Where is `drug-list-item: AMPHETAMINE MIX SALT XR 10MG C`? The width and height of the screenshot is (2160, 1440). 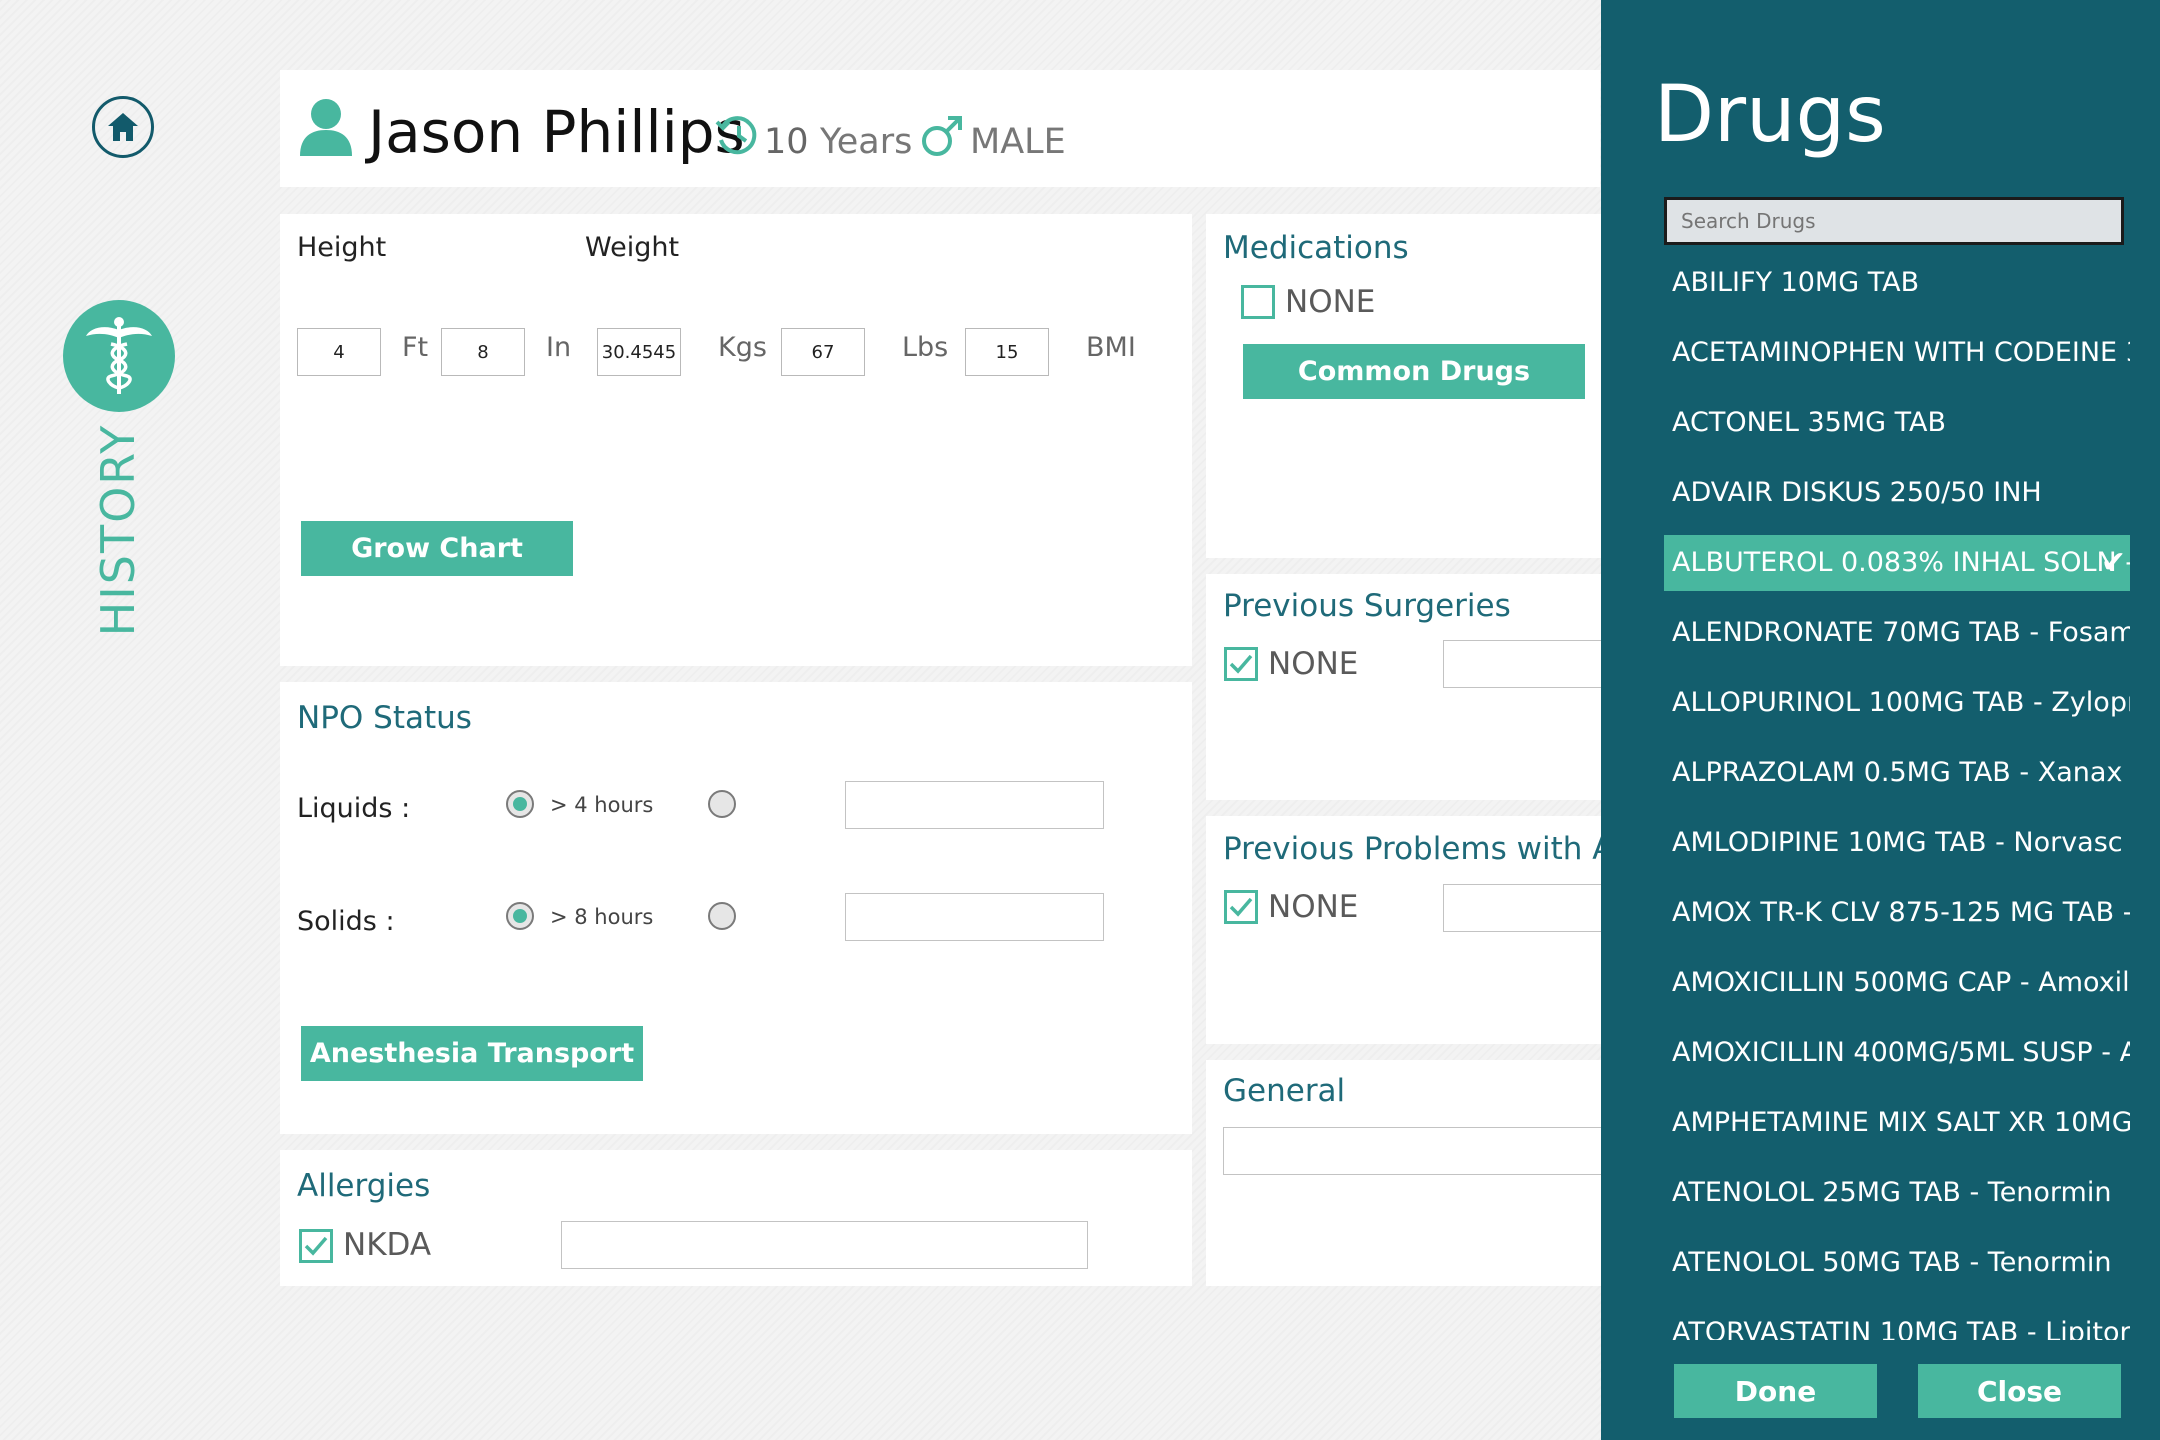
drug-list-item: AMPHETAMINE MIX SALT XR 10MG C is located at coordinates (1897, 1123).